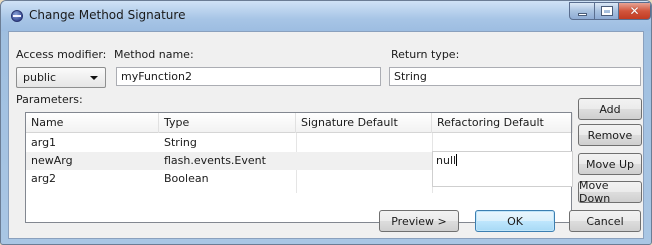 Image resolution: width=652 pixels, height=245 pixels. Describe the element at coordinates (364, 123) in the screenshot. I see `column-header-signature-default: Signature Default` at that location.